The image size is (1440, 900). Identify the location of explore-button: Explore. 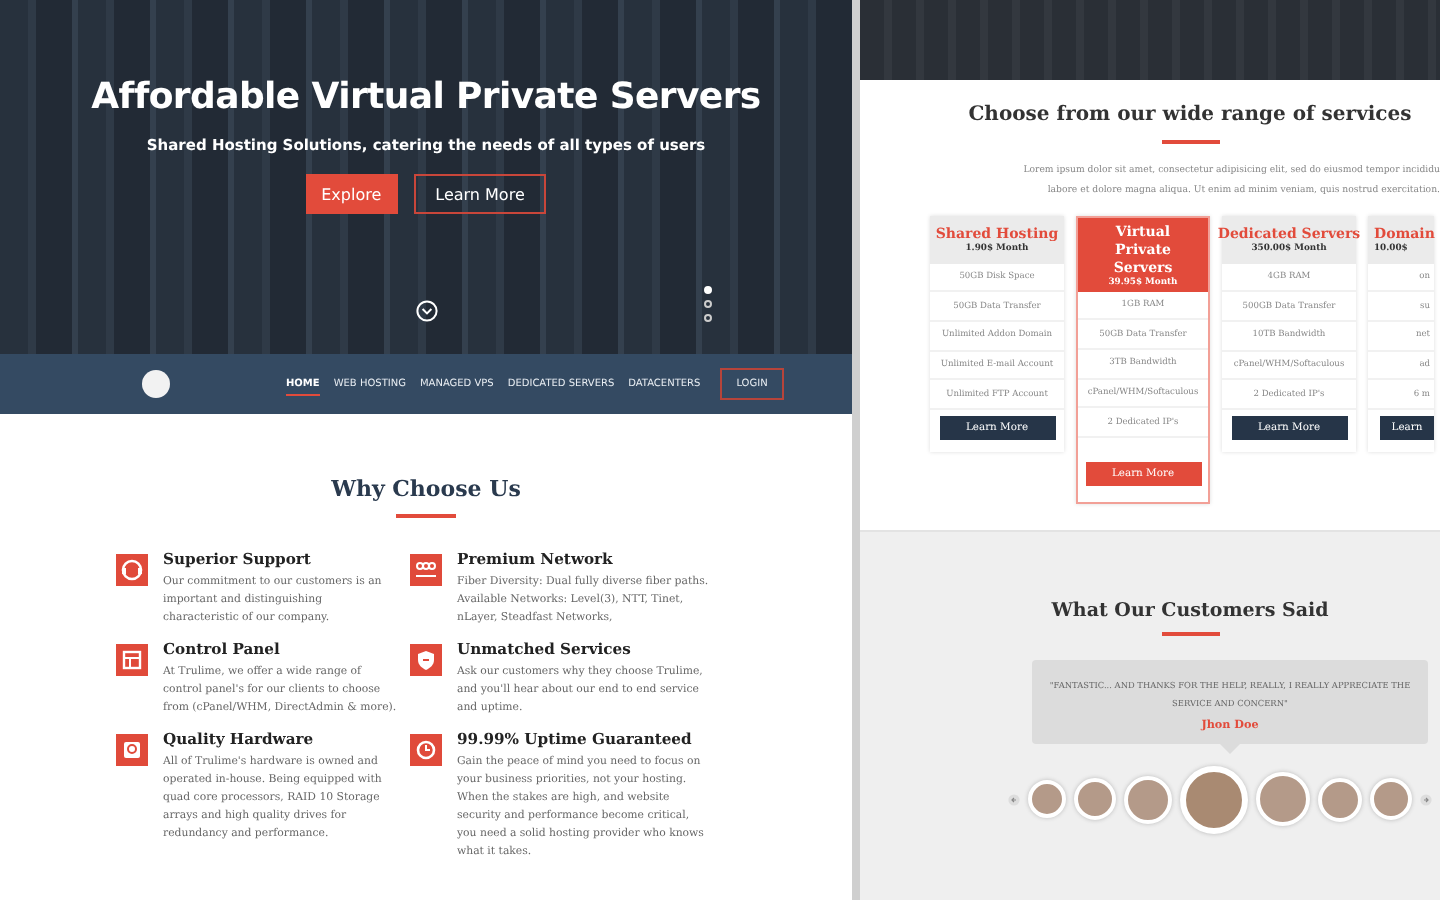
(351, 194).